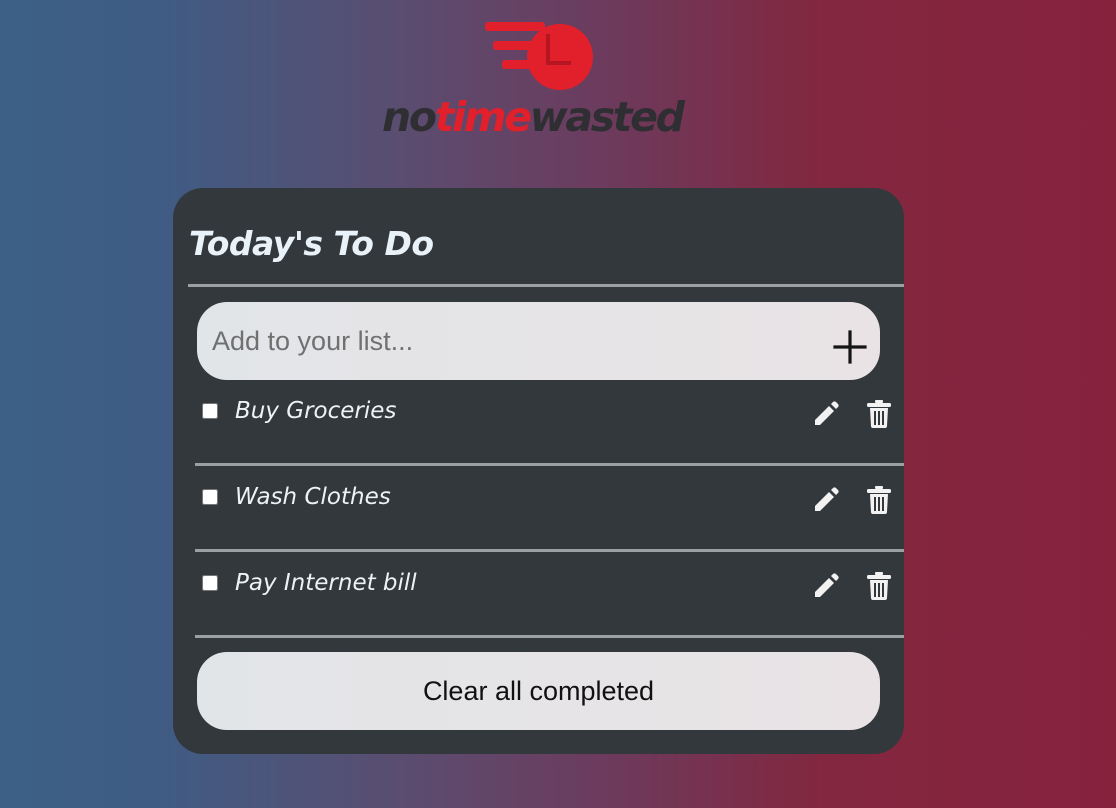 The height and width of the screenshot is (808, 1116). What do you see at coordinates (313, 497) in the screenshot?
I see `item-label: Wash Clothes` at bounding box center [313, 497].